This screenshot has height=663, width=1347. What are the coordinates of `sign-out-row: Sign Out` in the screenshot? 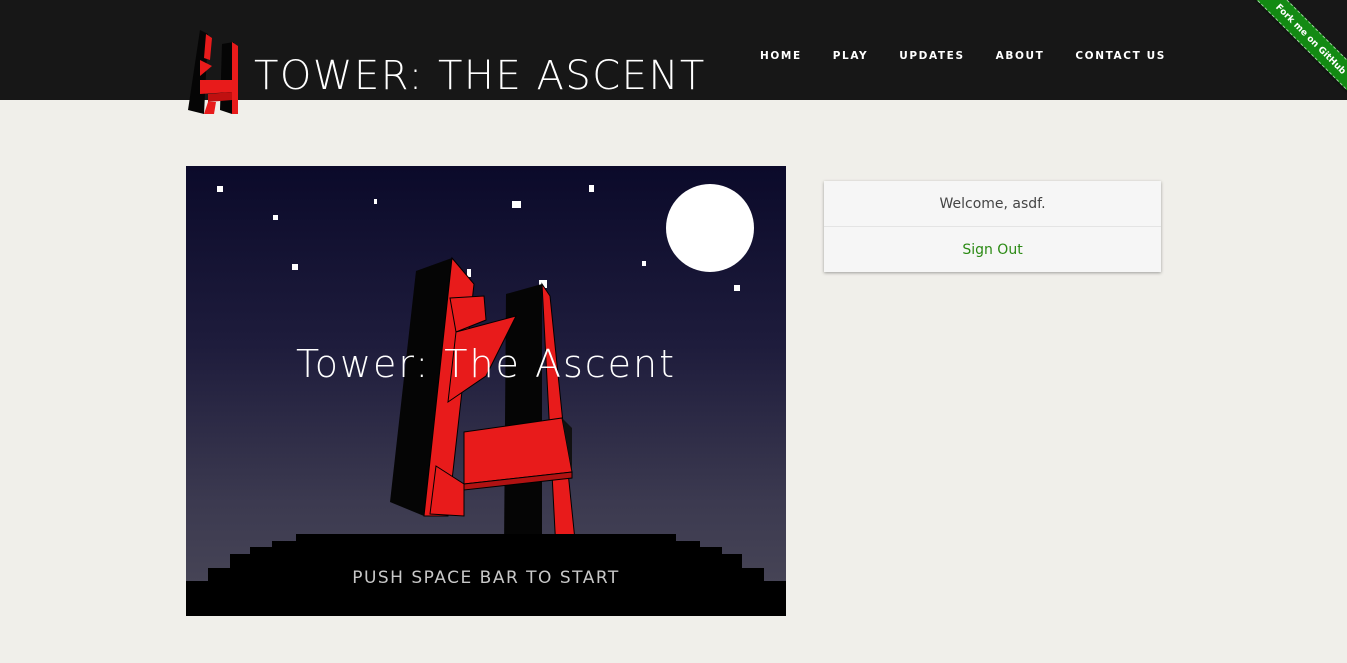 It's located at (992, 249).